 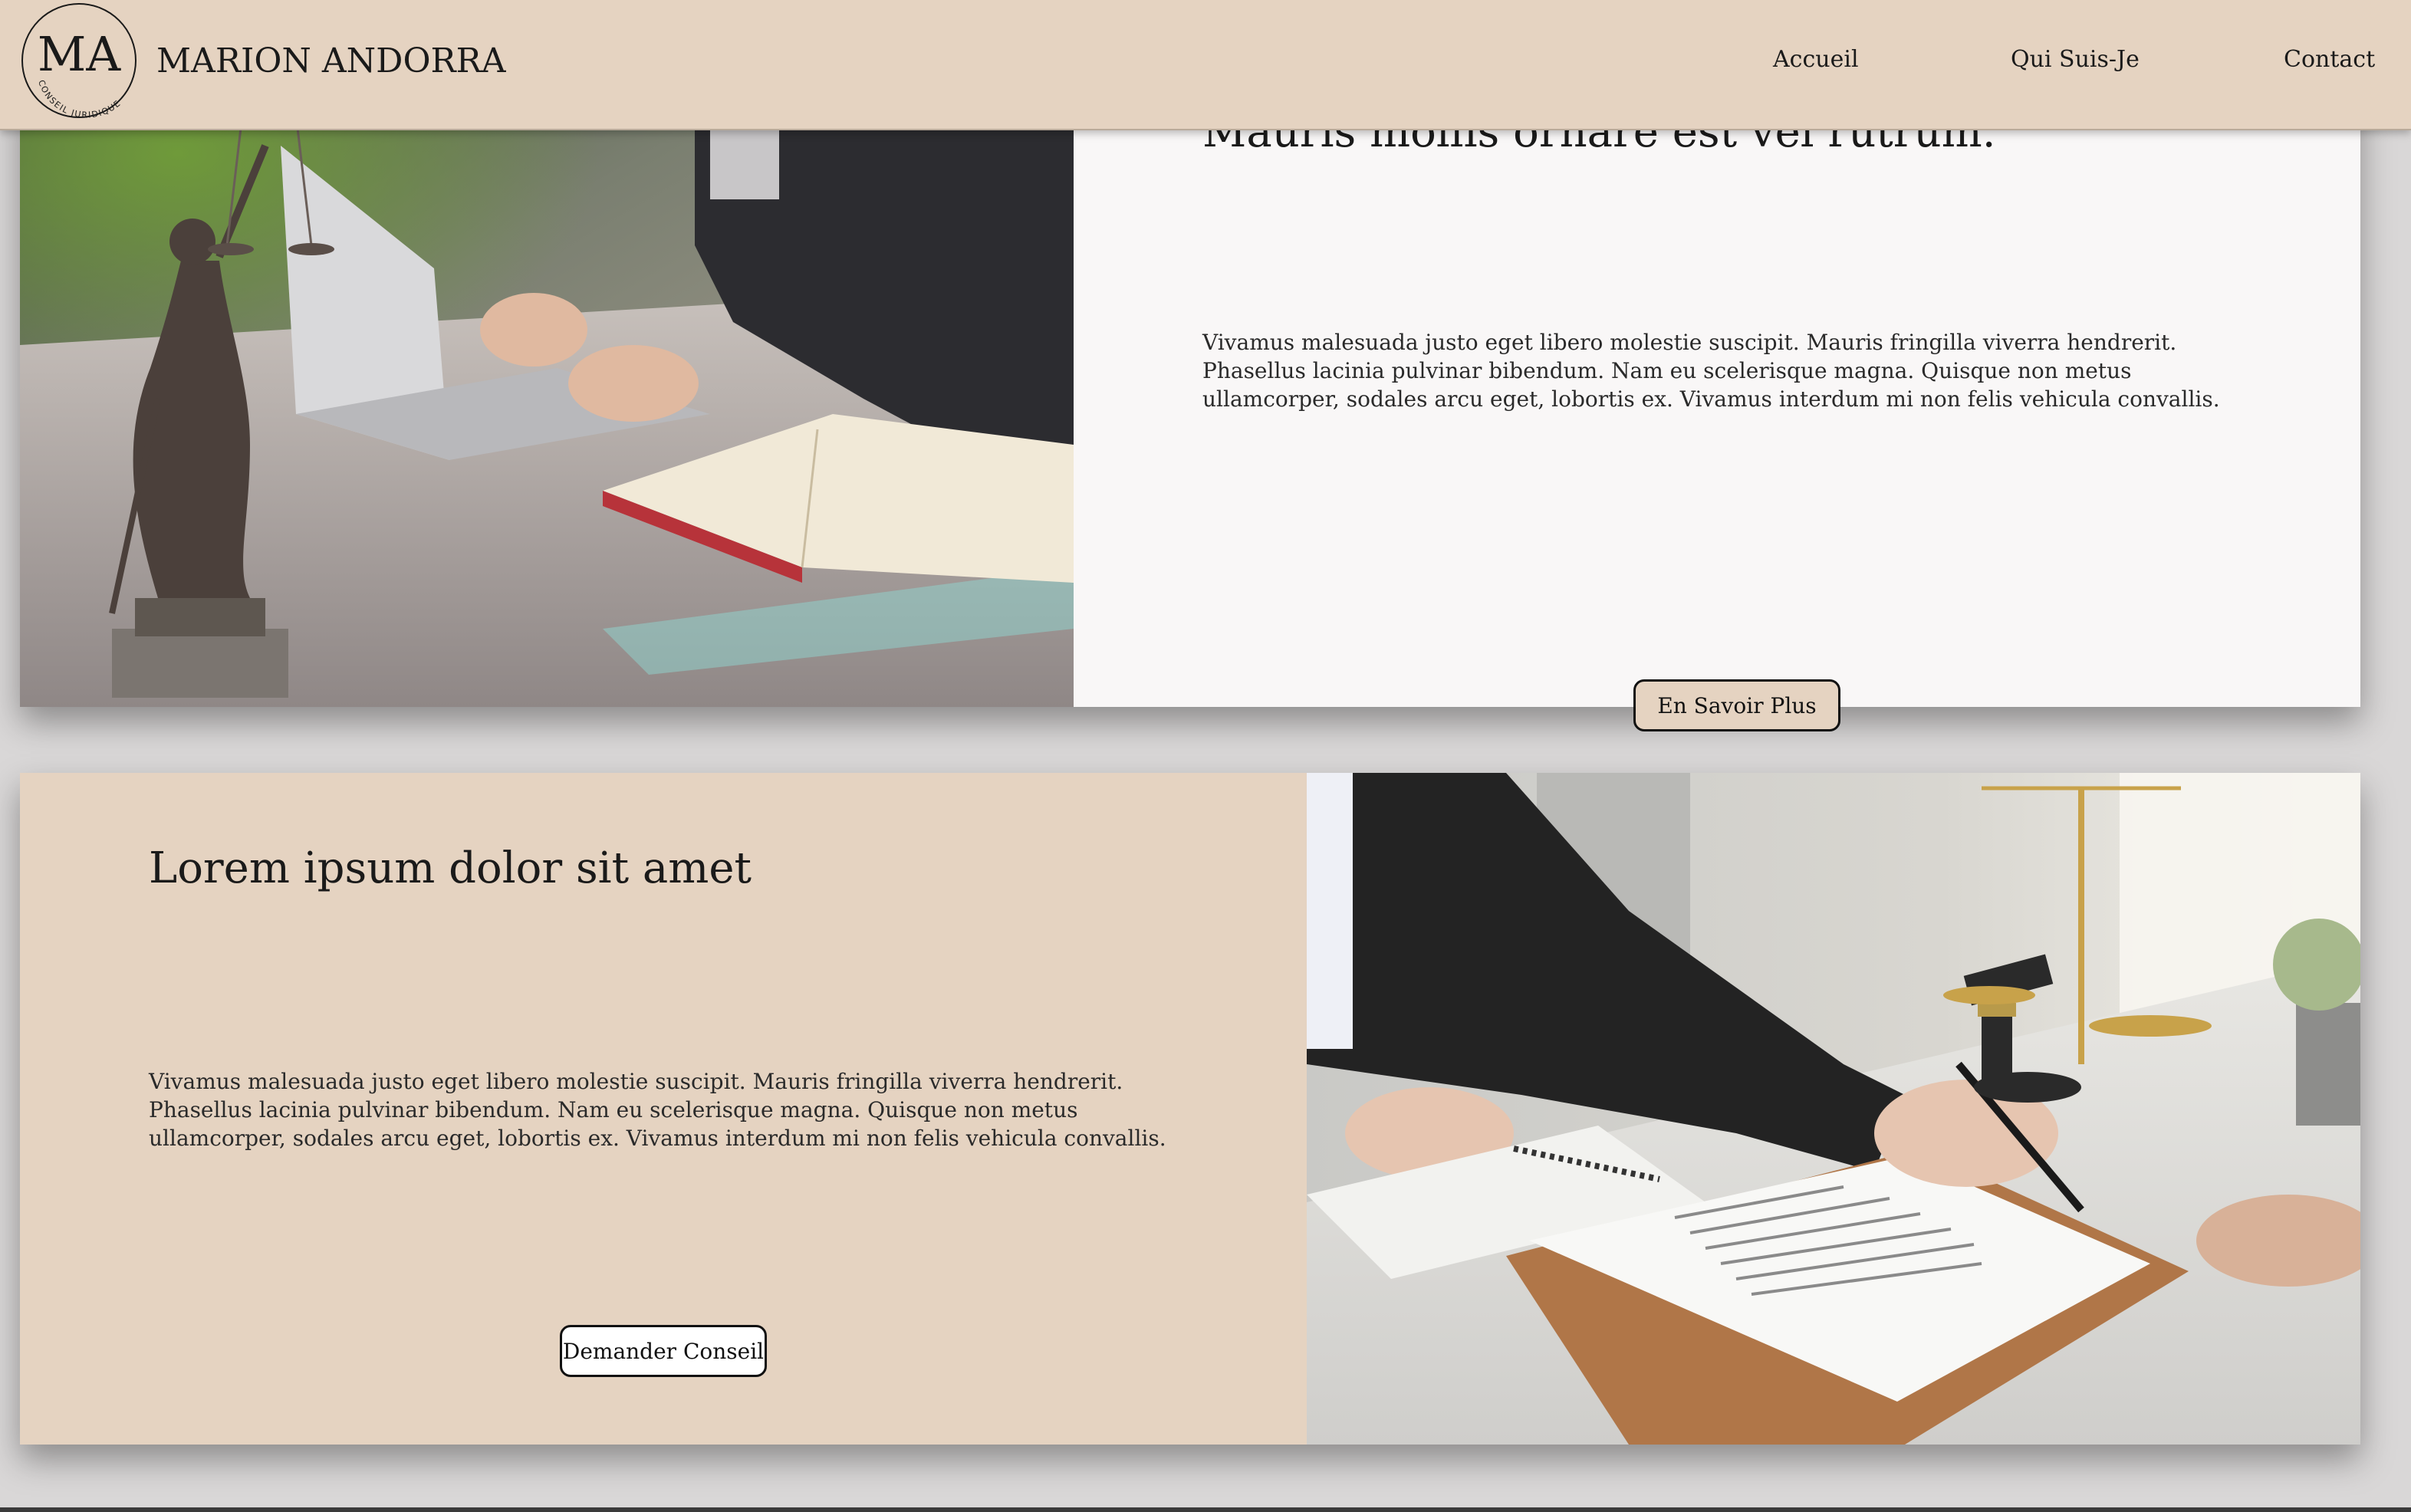 What do you see at coordinates (1816, 59) in the screenshot?
I see `nav-accueil: Accueil` at bounding box center [1816, 59].